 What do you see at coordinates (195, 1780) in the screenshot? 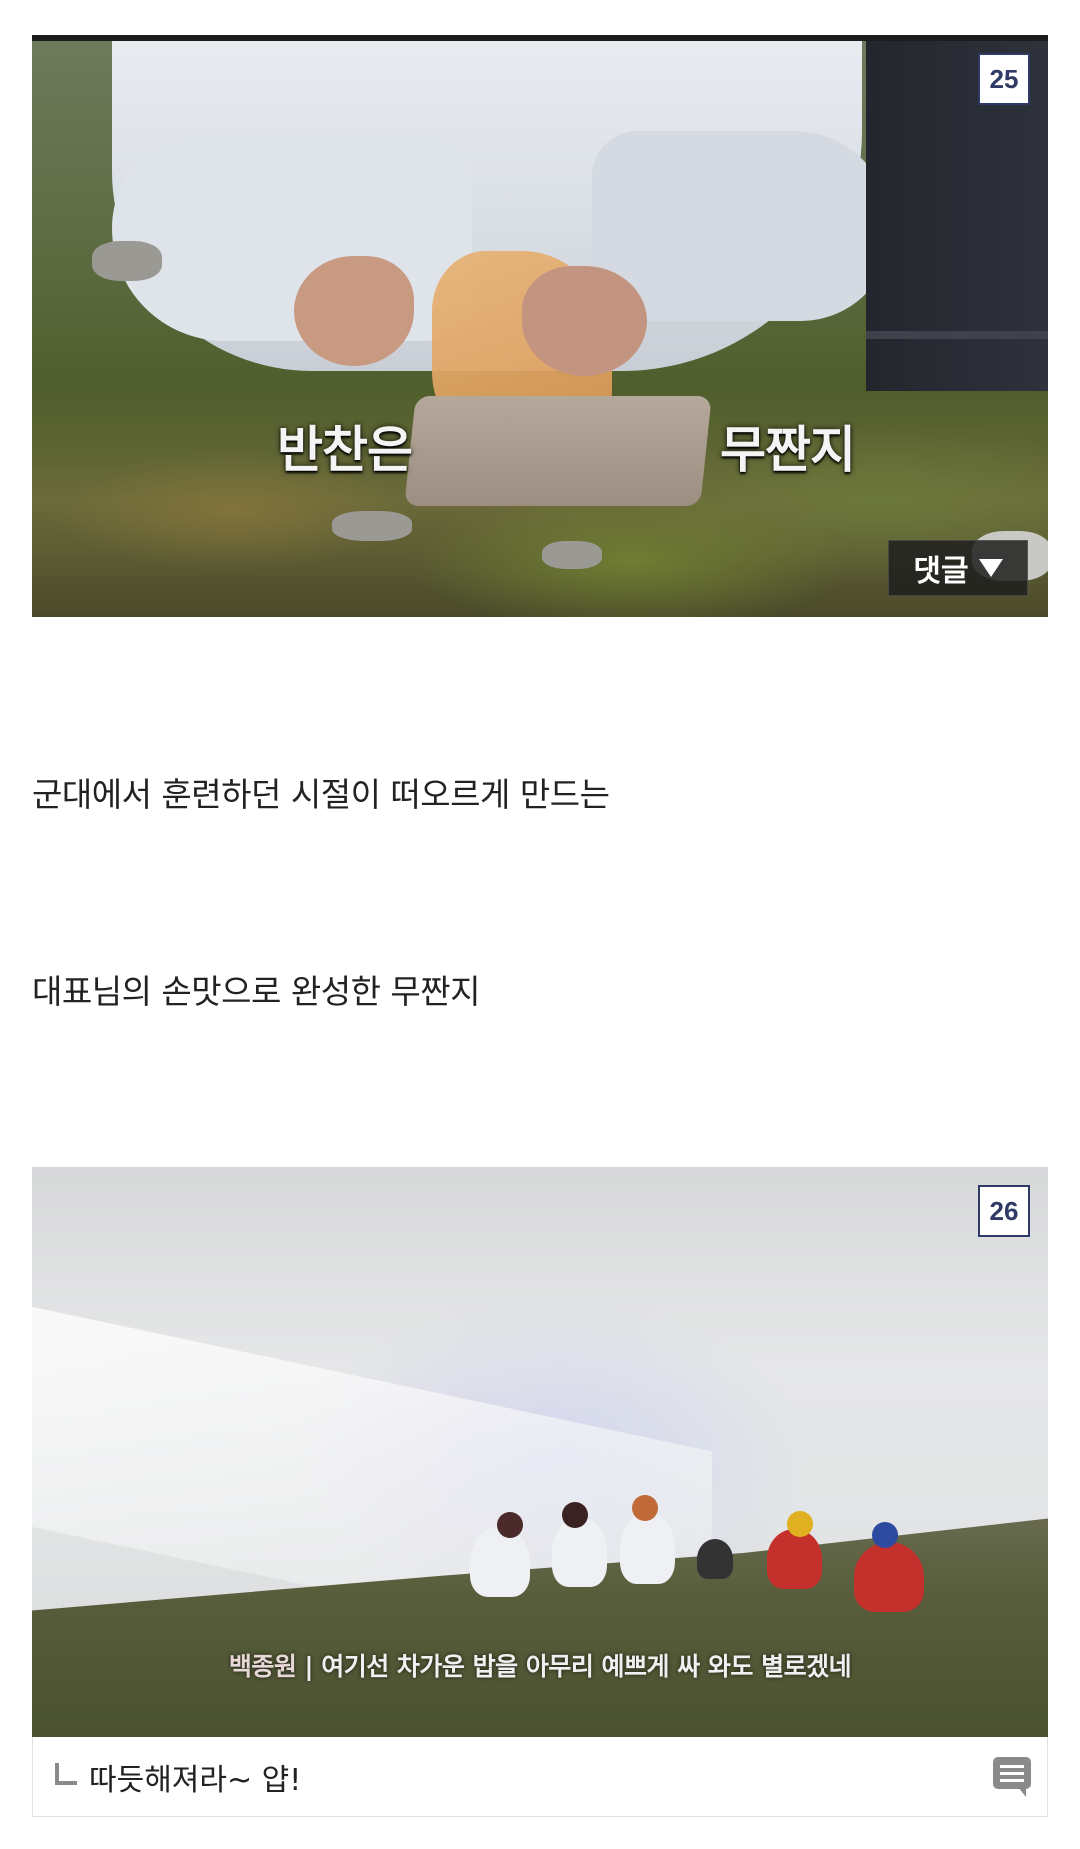
I see `caption-text: 따듯해져라~ 얍!` at bounding box center [195, 1780].